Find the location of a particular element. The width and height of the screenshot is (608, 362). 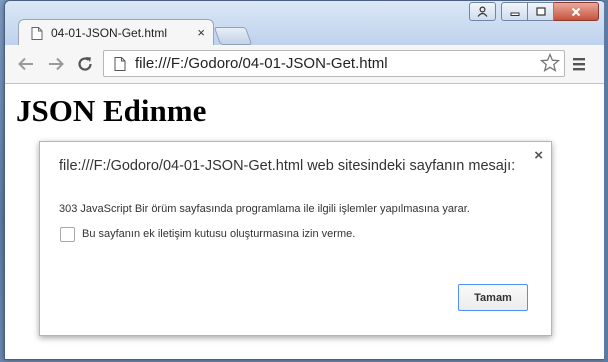

address-bar: file:///F:/Godoro/04-01-JSON-Get.html is located at coordinates (334, 63).